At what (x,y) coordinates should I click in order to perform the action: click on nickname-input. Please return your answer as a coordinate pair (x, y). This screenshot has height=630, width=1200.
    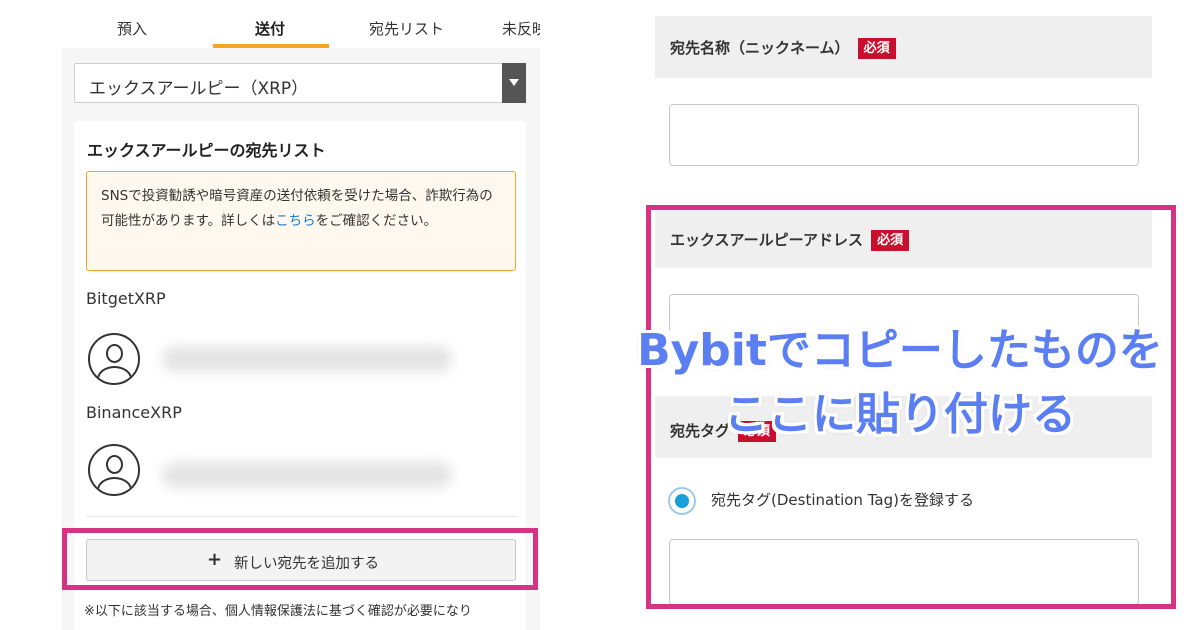
    Looking at the image, I should click on (904, 135).